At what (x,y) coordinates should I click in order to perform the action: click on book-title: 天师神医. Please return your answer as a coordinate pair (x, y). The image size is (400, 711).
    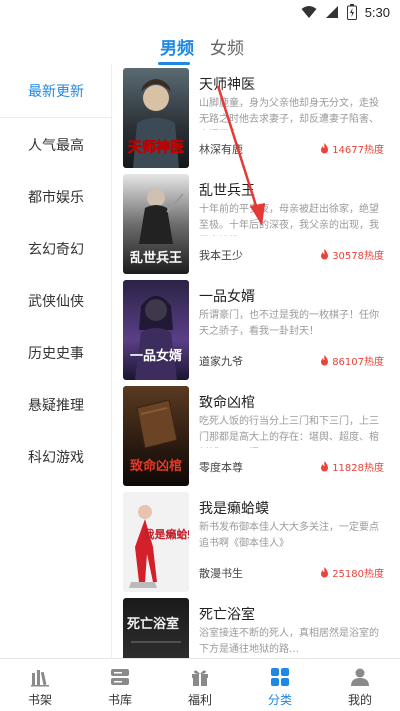
    Looking at the image, I should click on (227, 84).